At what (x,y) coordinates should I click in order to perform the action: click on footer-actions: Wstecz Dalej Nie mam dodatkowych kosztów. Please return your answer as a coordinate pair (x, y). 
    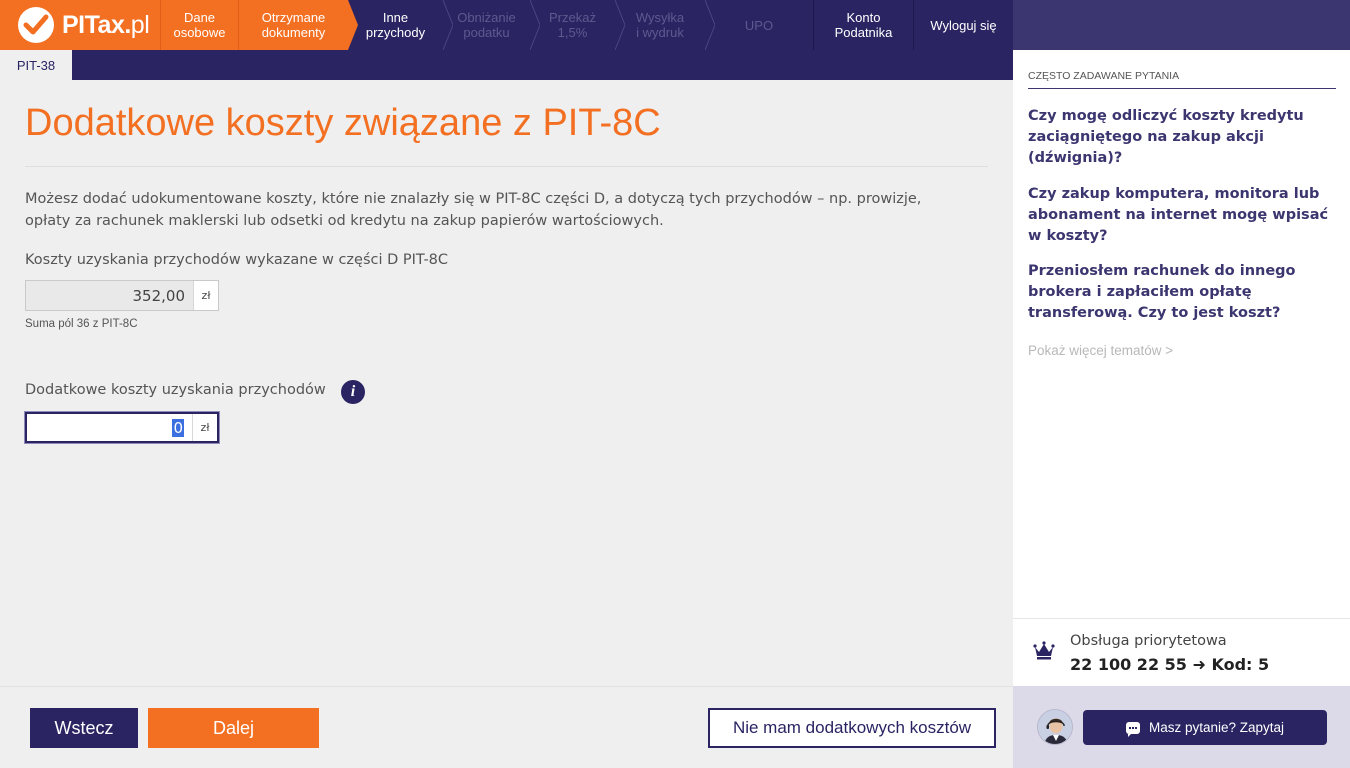
    Looking at the image, I should click on (506, 727).